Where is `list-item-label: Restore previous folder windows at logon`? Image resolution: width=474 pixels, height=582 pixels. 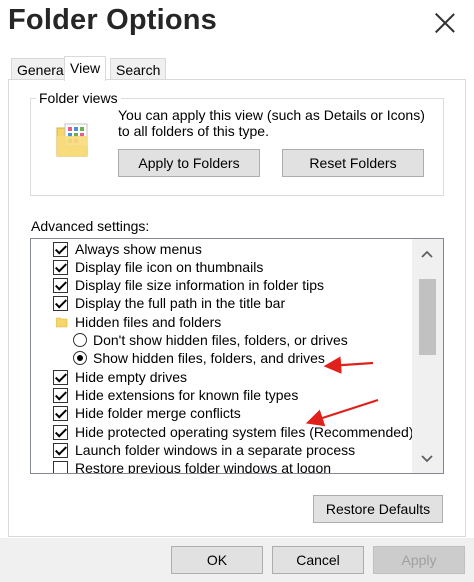
list-item-label: Restore previous folder windows at logon is located at coordinates (203, 467).